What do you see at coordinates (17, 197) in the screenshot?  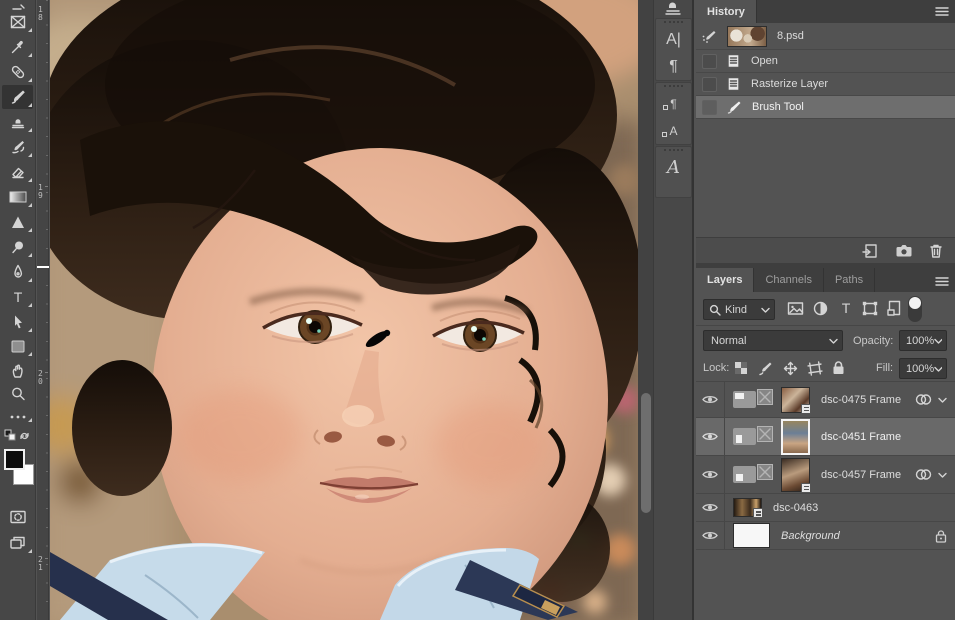 I see `gradient-tool` at bounding box center [17, 197].